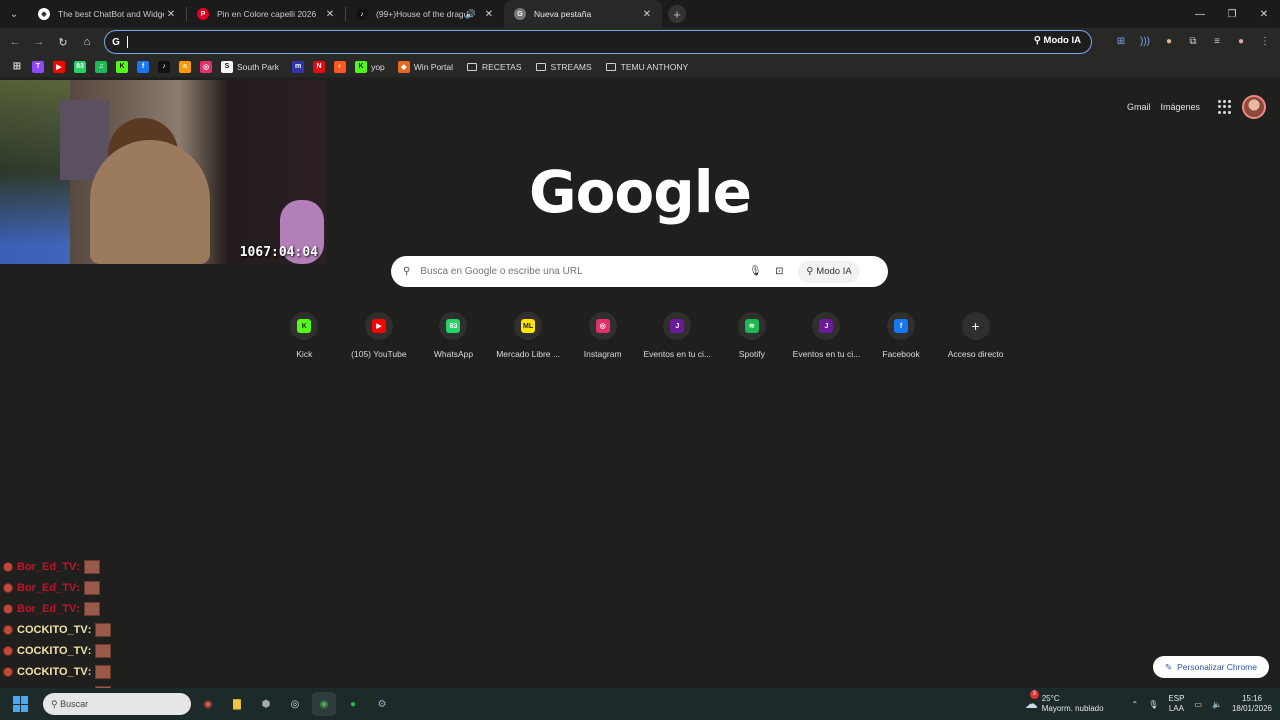  I want to click on file-explorer-icon: ▇, so click(237, 704).